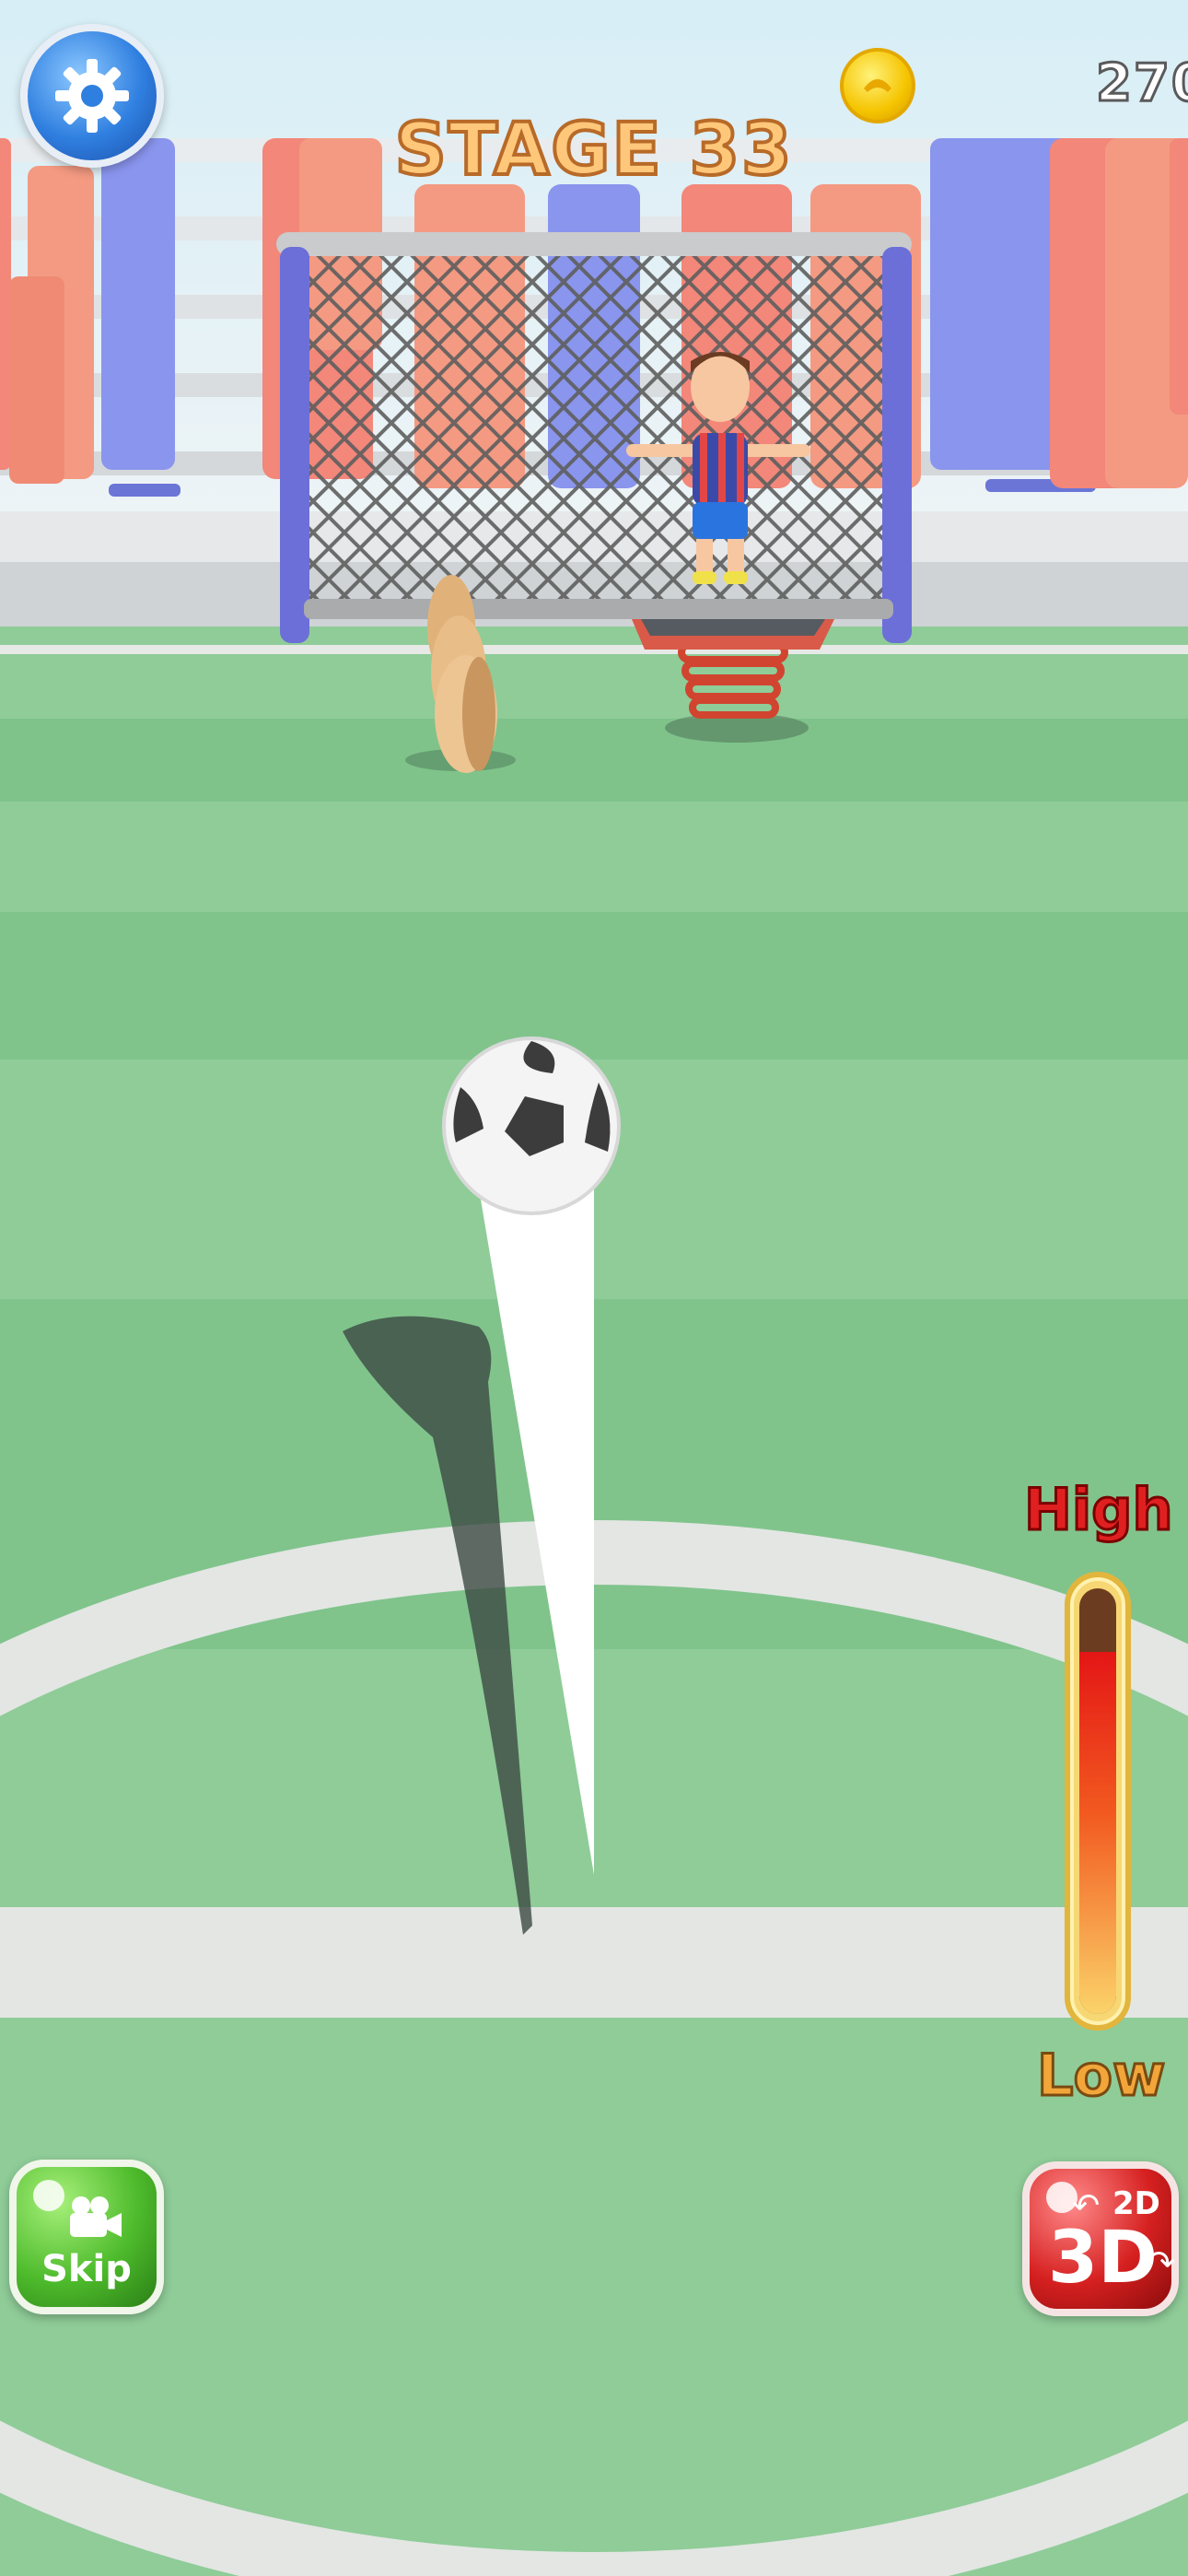  I want to click on goal, so click(594, 437).